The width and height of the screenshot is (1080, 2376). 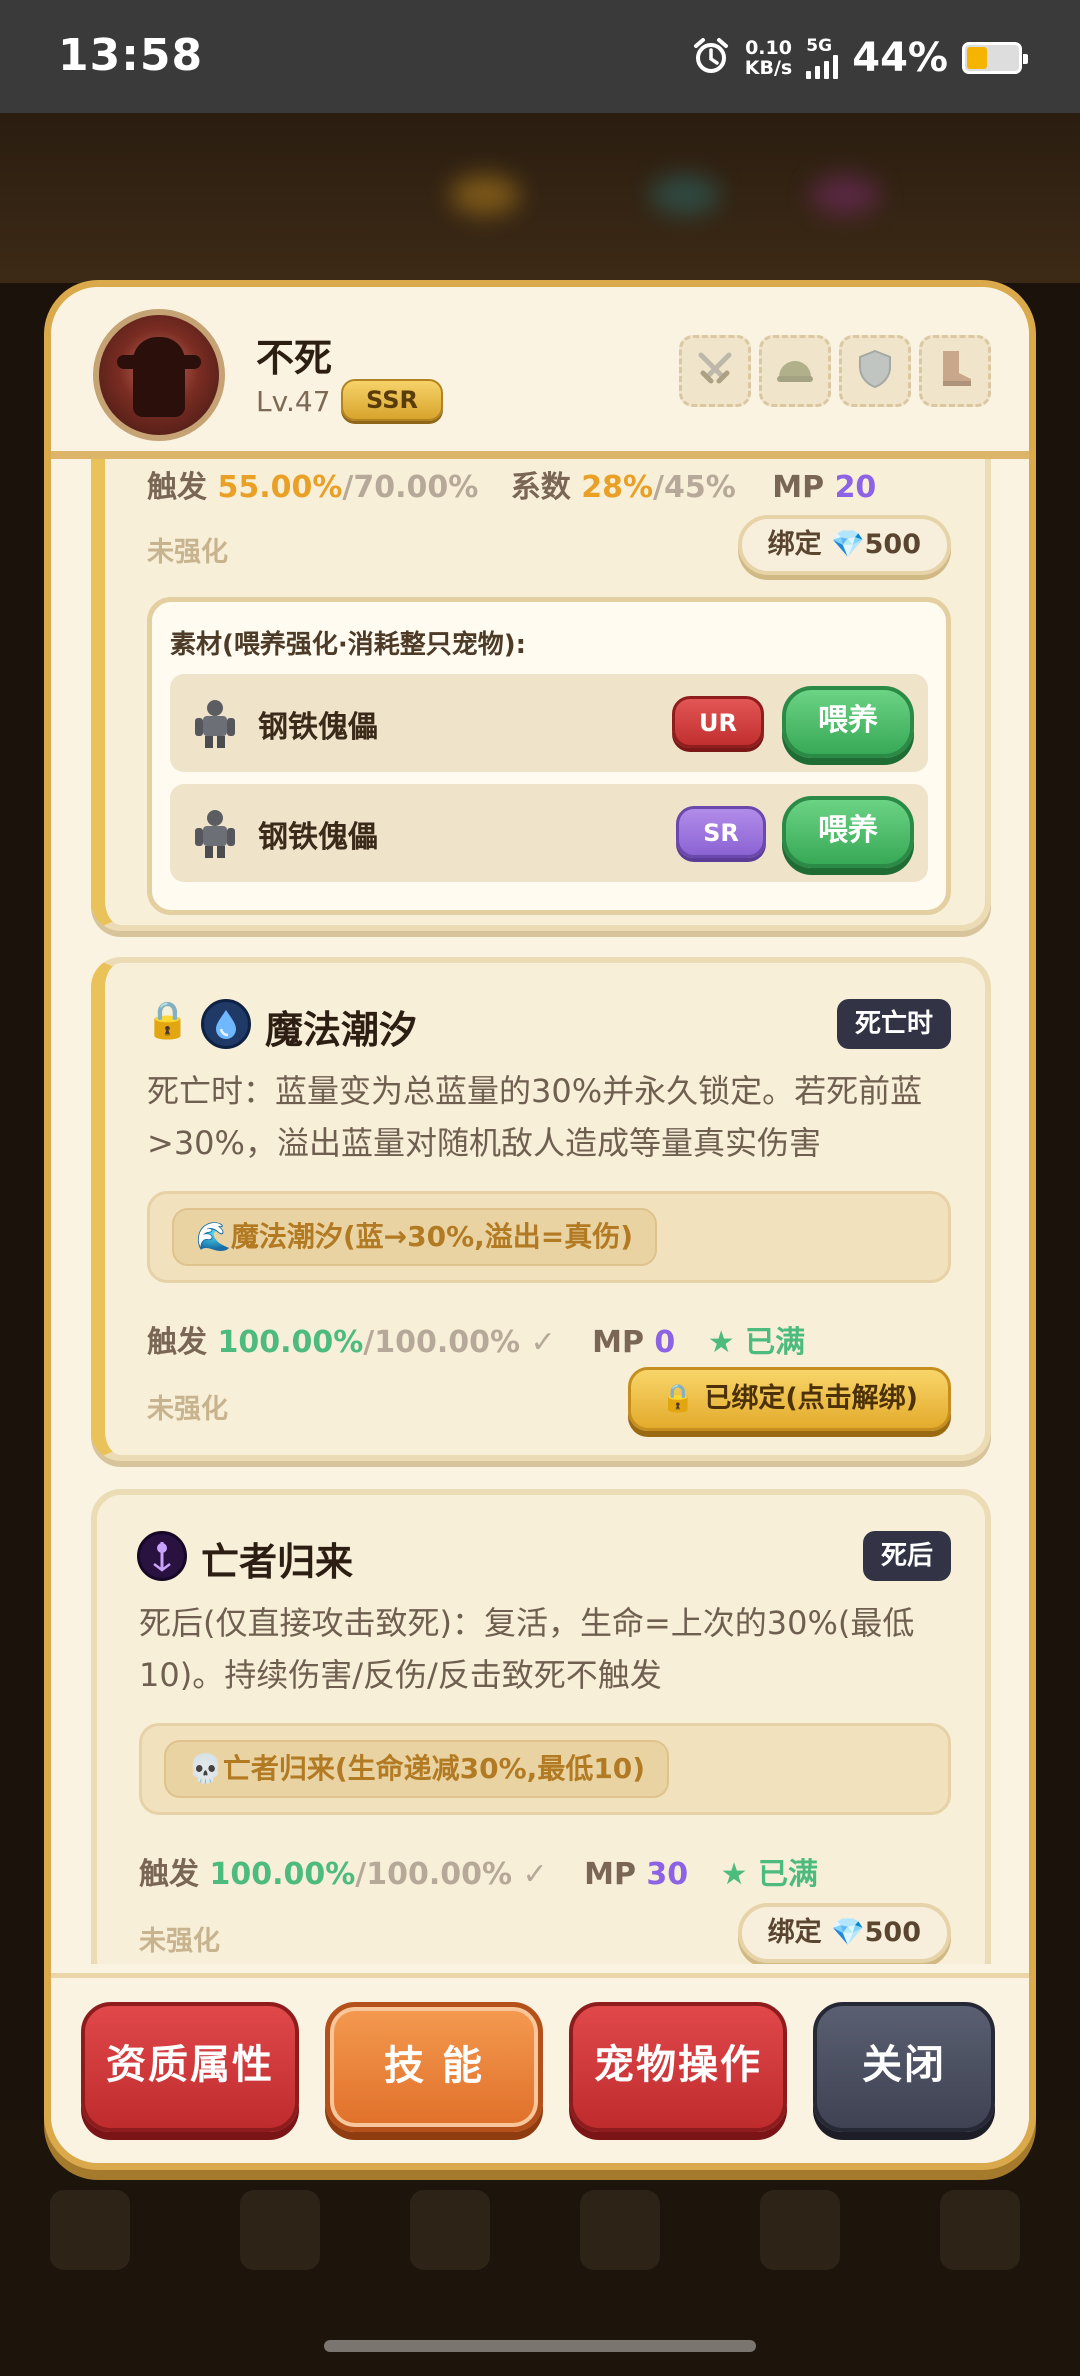 I want to click on net-speed: 0.10 KB/s, so click(x=768, y=58).